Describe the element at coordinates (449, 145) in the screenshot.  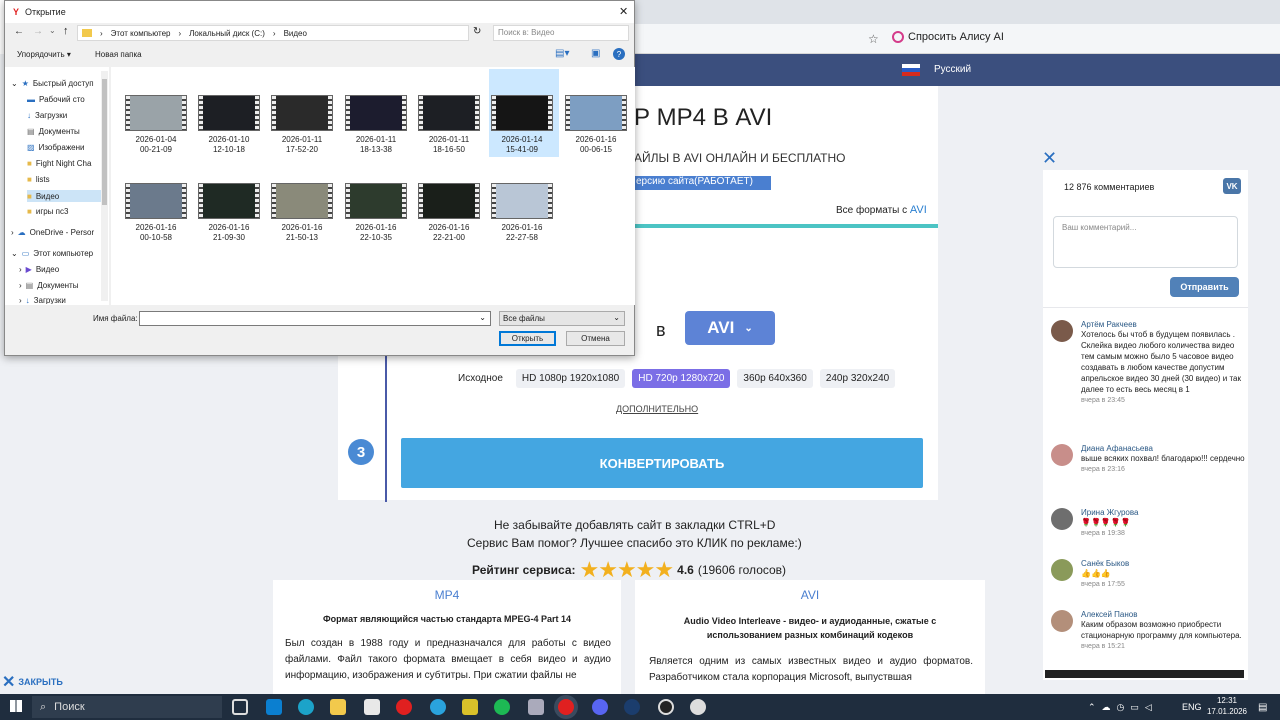
I see `file-item: 2026-01-11 18-16-50` at that location.